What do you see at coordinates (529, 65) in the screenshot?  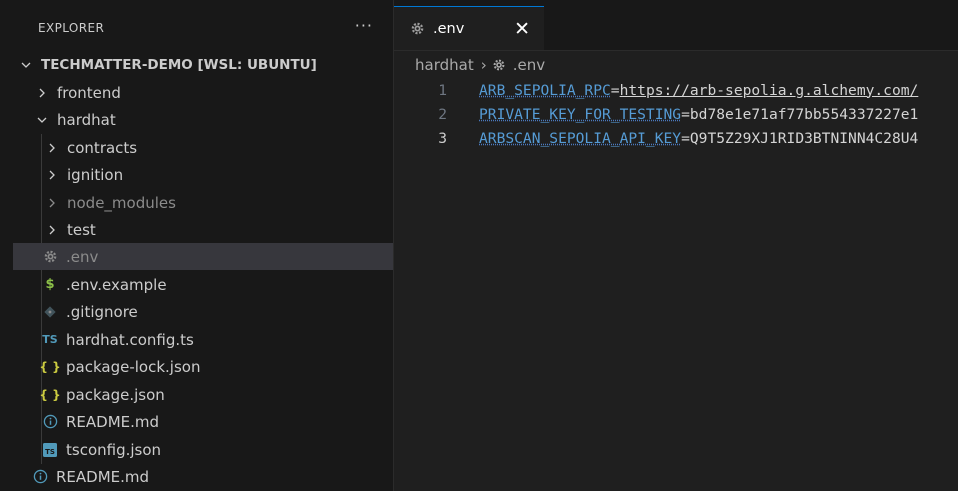 I see `breadcrumb-file: .env` at bounding box center [529, 65].